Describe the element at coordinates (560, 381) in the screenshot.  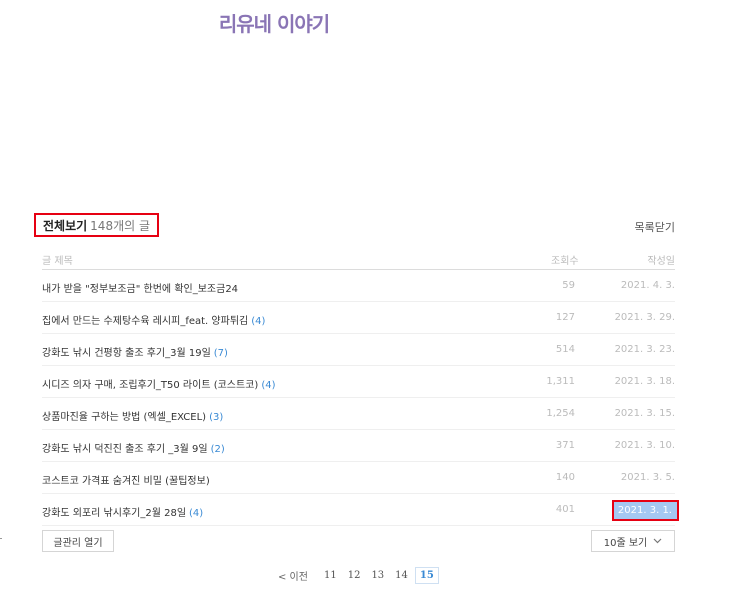
I see `post-views: 1,311` at that location.